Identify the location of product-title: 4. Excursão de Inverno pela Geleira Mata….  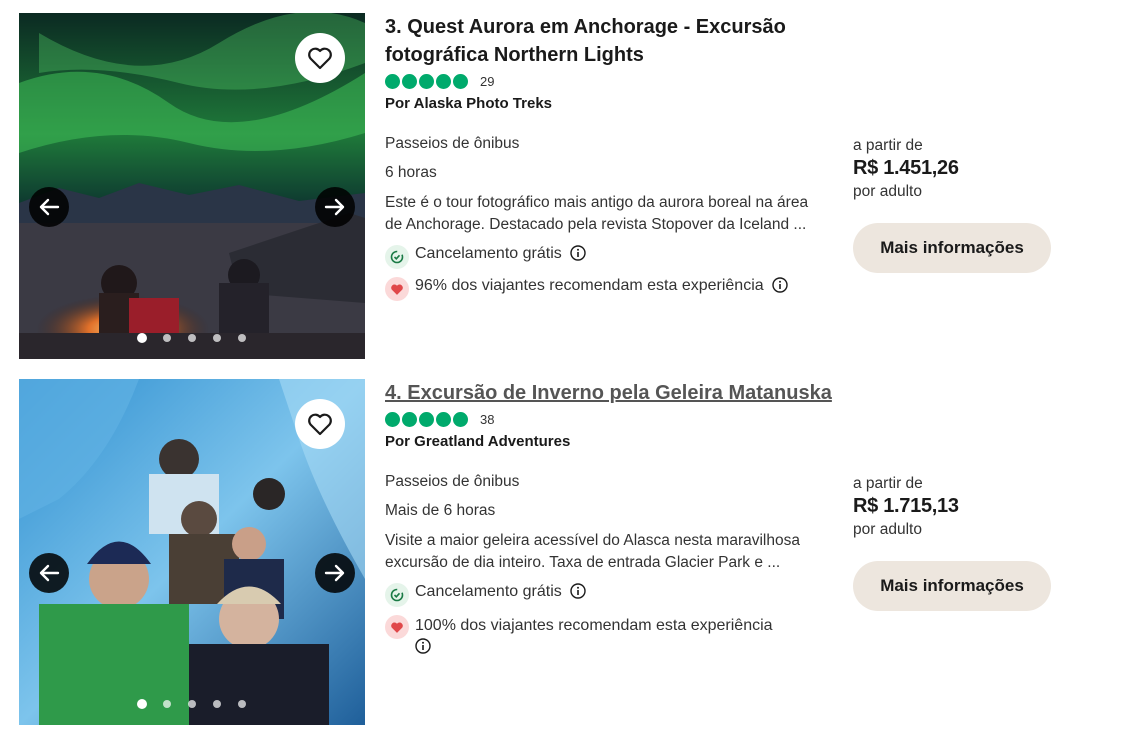
(615, 393).